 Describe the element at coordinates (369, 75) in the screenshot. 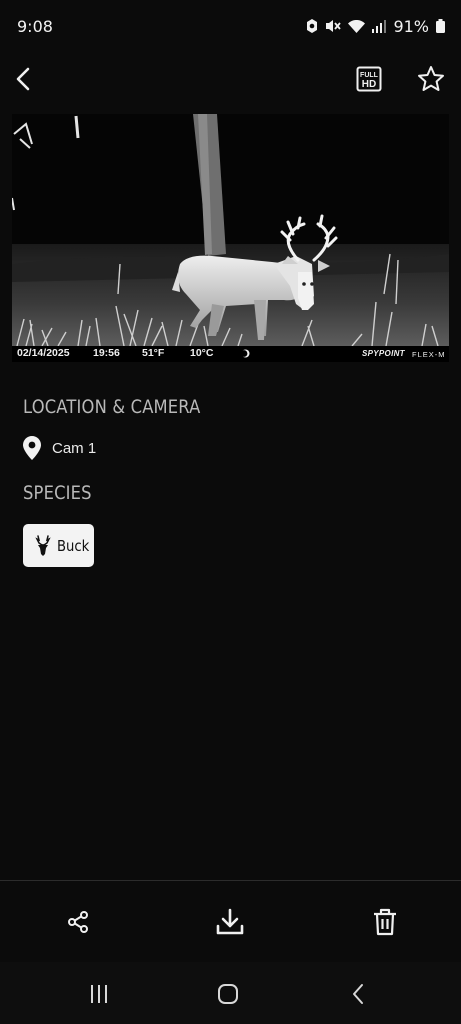

I see `svg-text: FULL` at that location.